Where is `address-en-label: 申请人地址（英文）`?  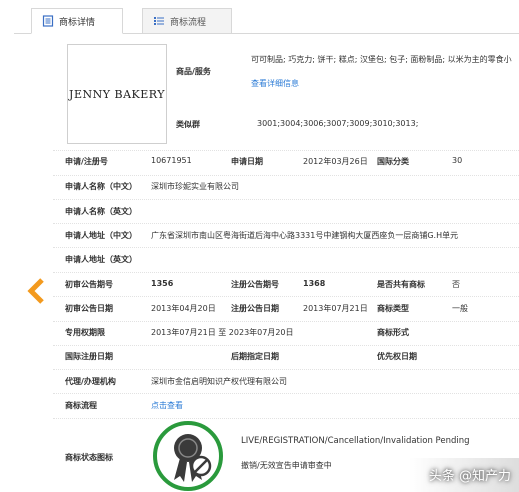 address-en-label: 申请人地址（英文） is located at coordinates (101, 259).